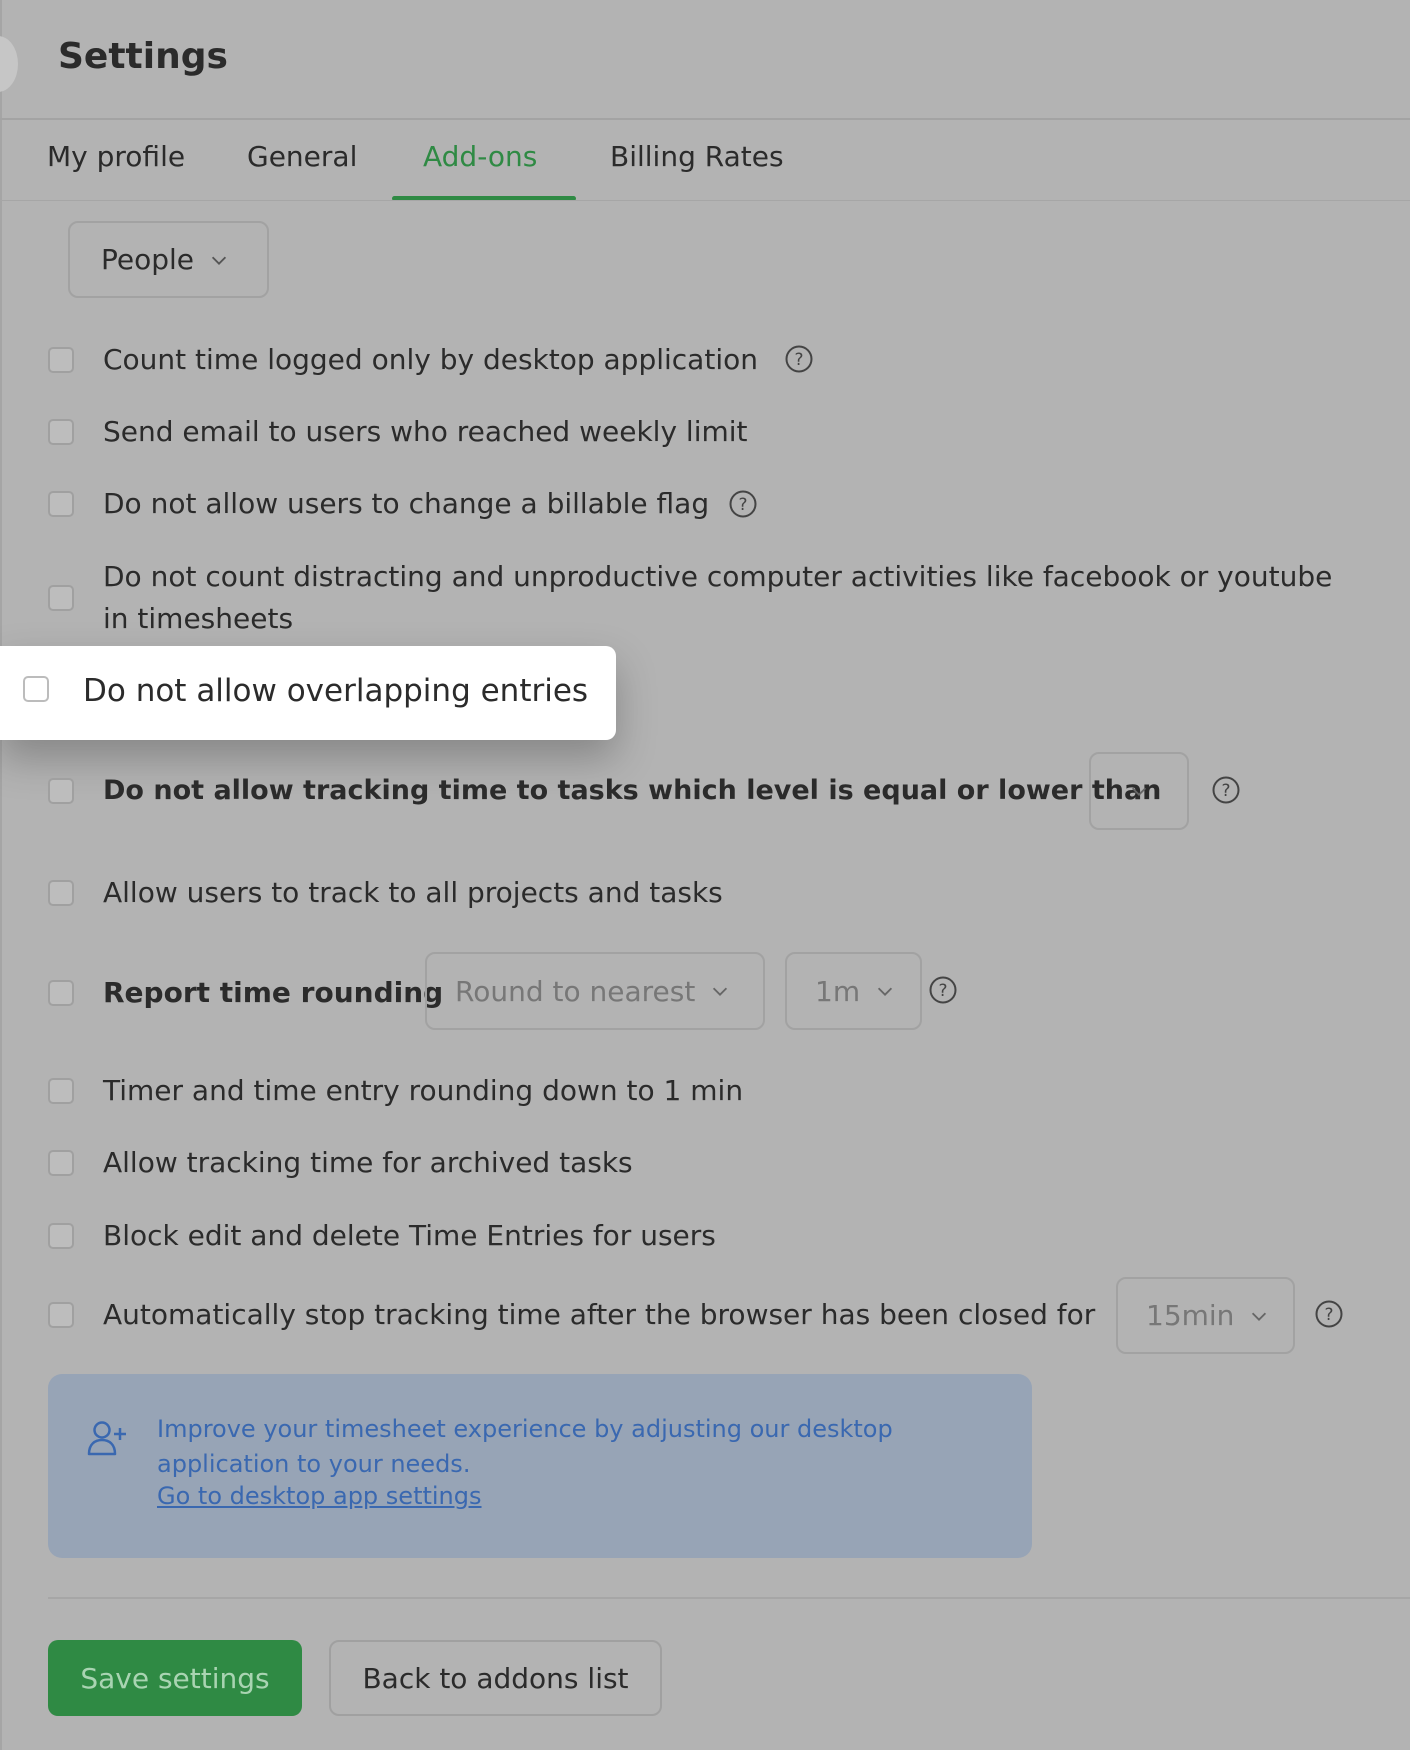  Describe the element at coordinates (1, 875) in the screenshot. I see `left-edge-line` at that location.